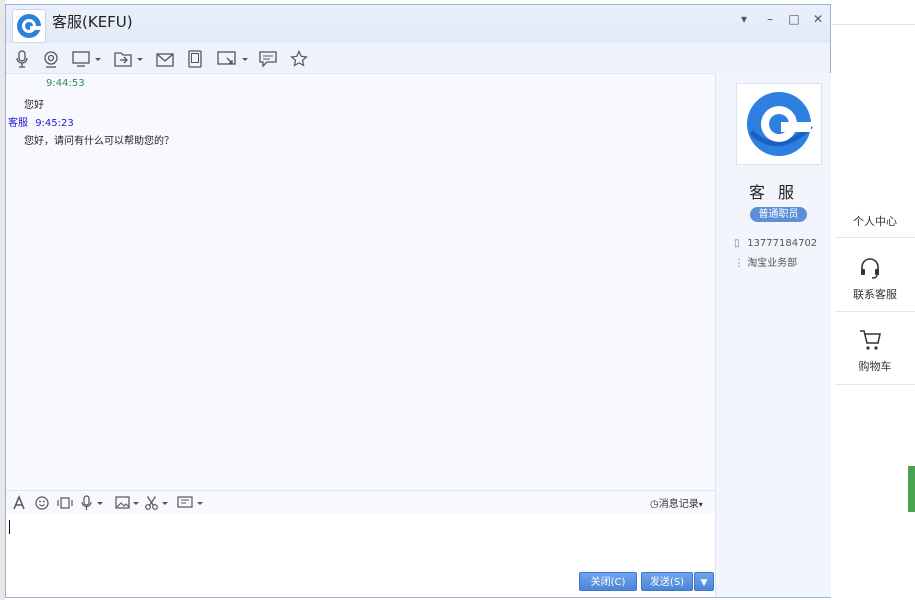  What do you see at coordinates (360, 502) in the screenshot?
I see `input-toolbar: ◷消息记录▾` at bounding box center [360, 502].